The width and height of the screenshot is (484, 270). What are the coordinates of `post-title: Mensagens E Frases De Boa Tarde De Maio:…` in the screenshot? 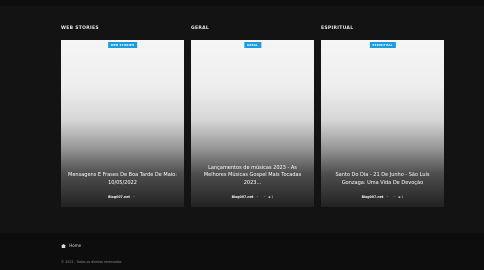 It's located at (122, 179).